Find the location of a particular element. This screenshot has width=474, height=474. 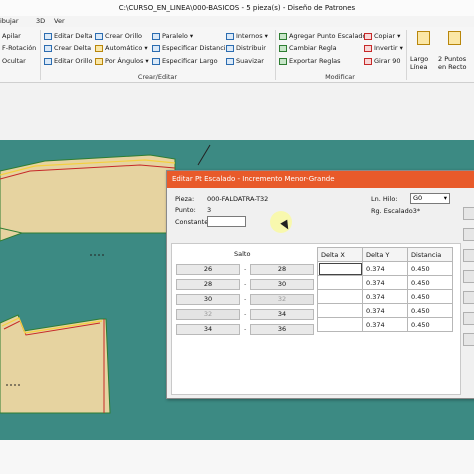

menu-dibujar: ibujar is located at coordinates (9, 21).